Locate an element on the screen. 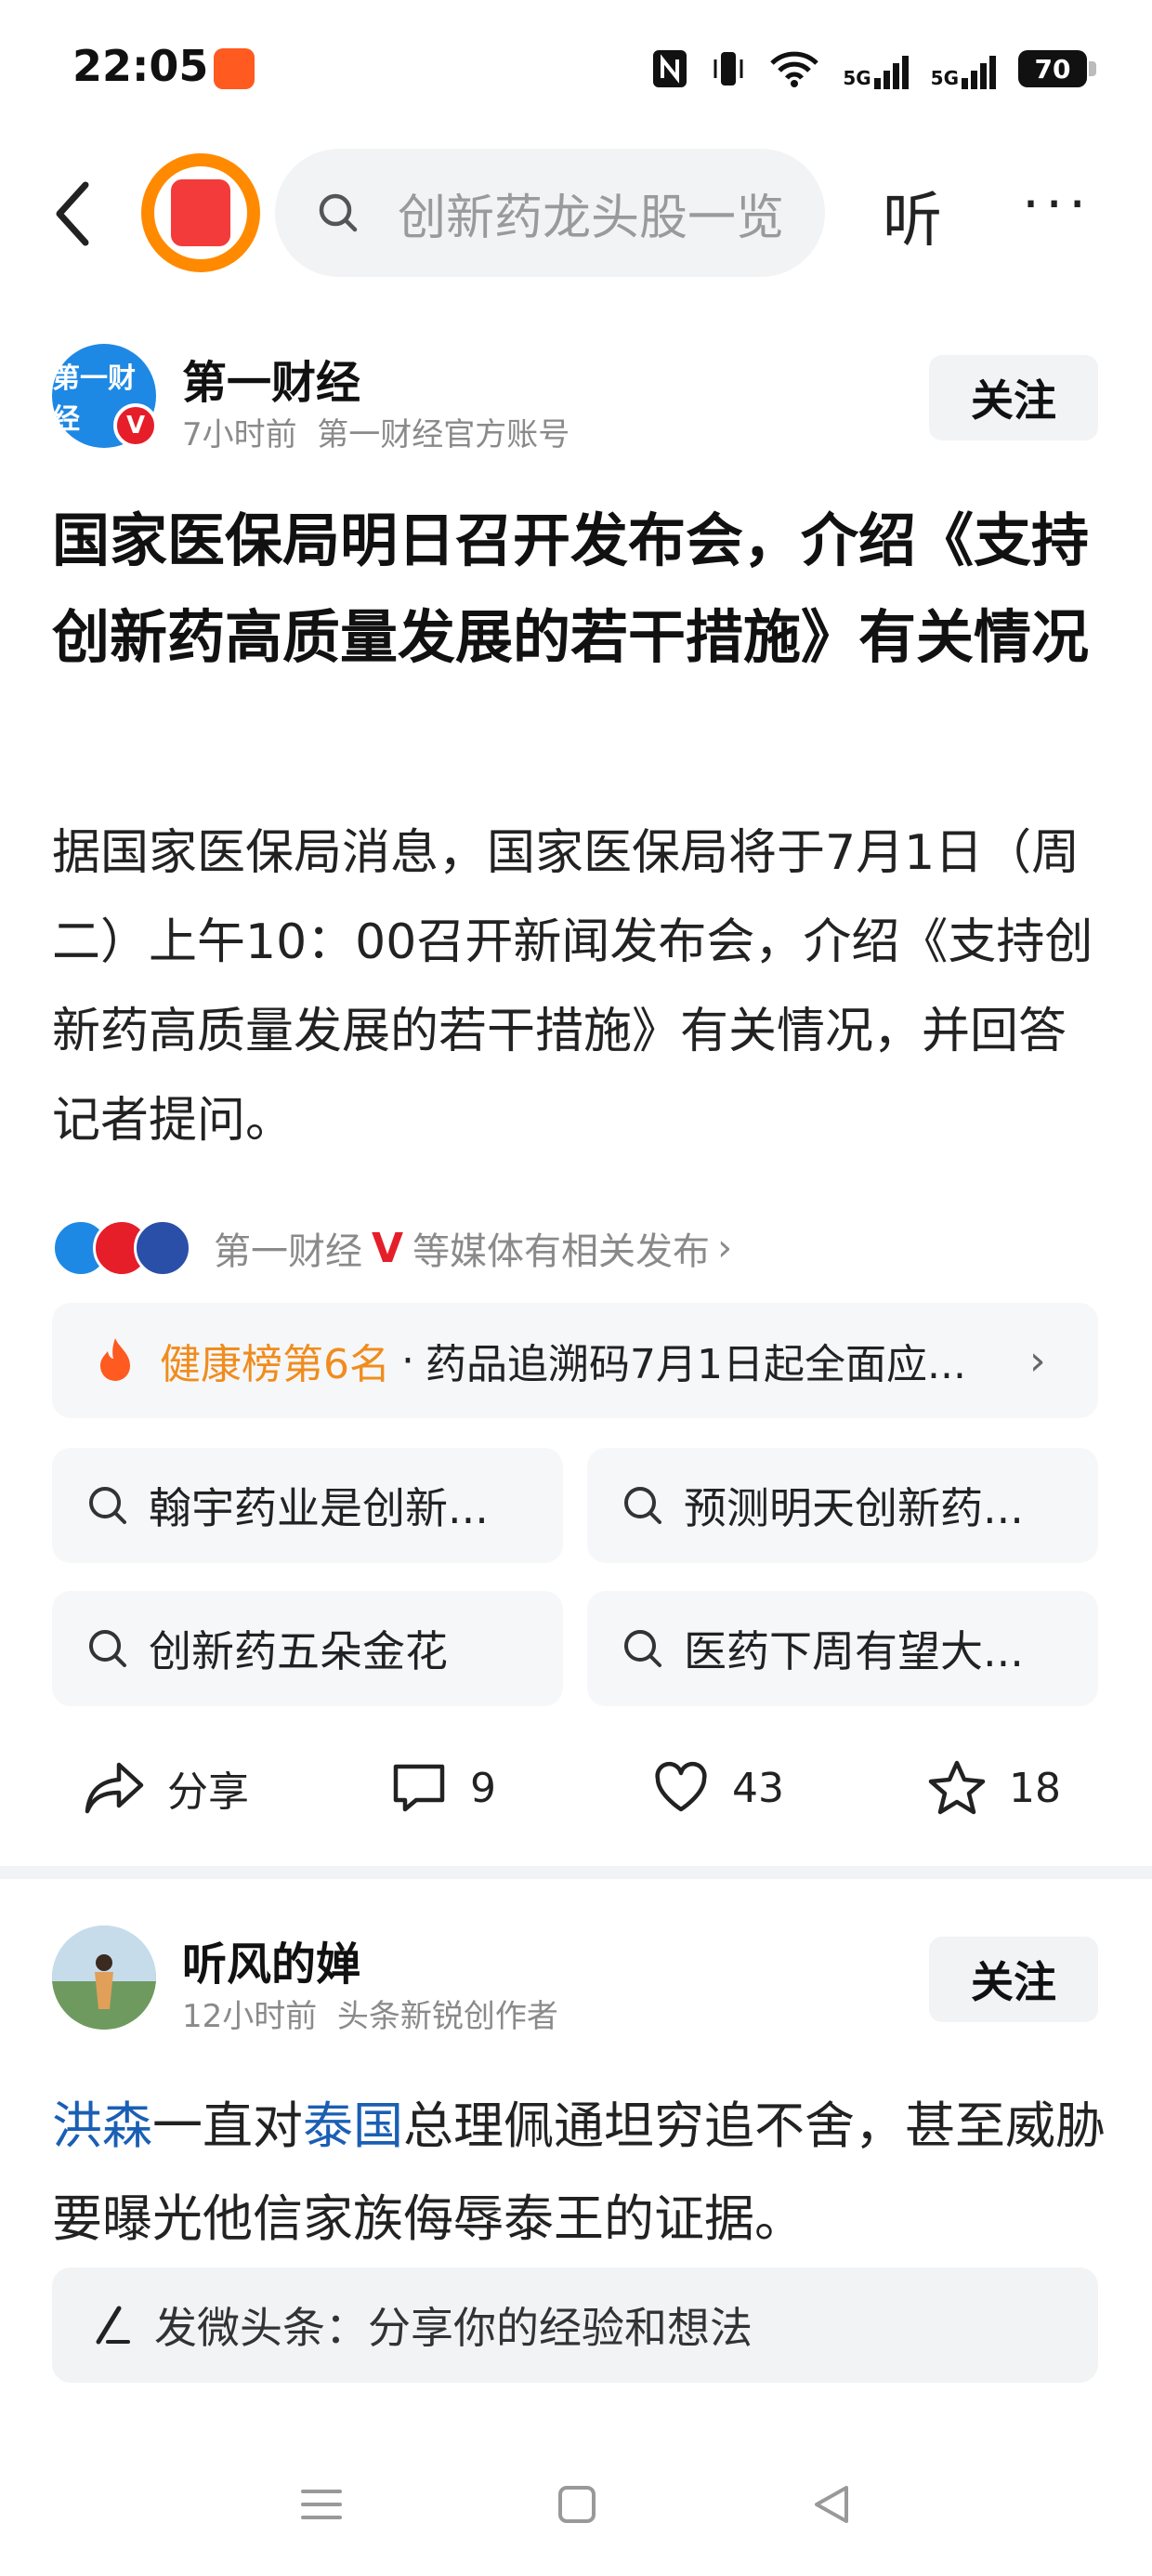 This screenshot has height=2576, width=1152. post-time: 7小时前 is located at coordinates (239, 434).